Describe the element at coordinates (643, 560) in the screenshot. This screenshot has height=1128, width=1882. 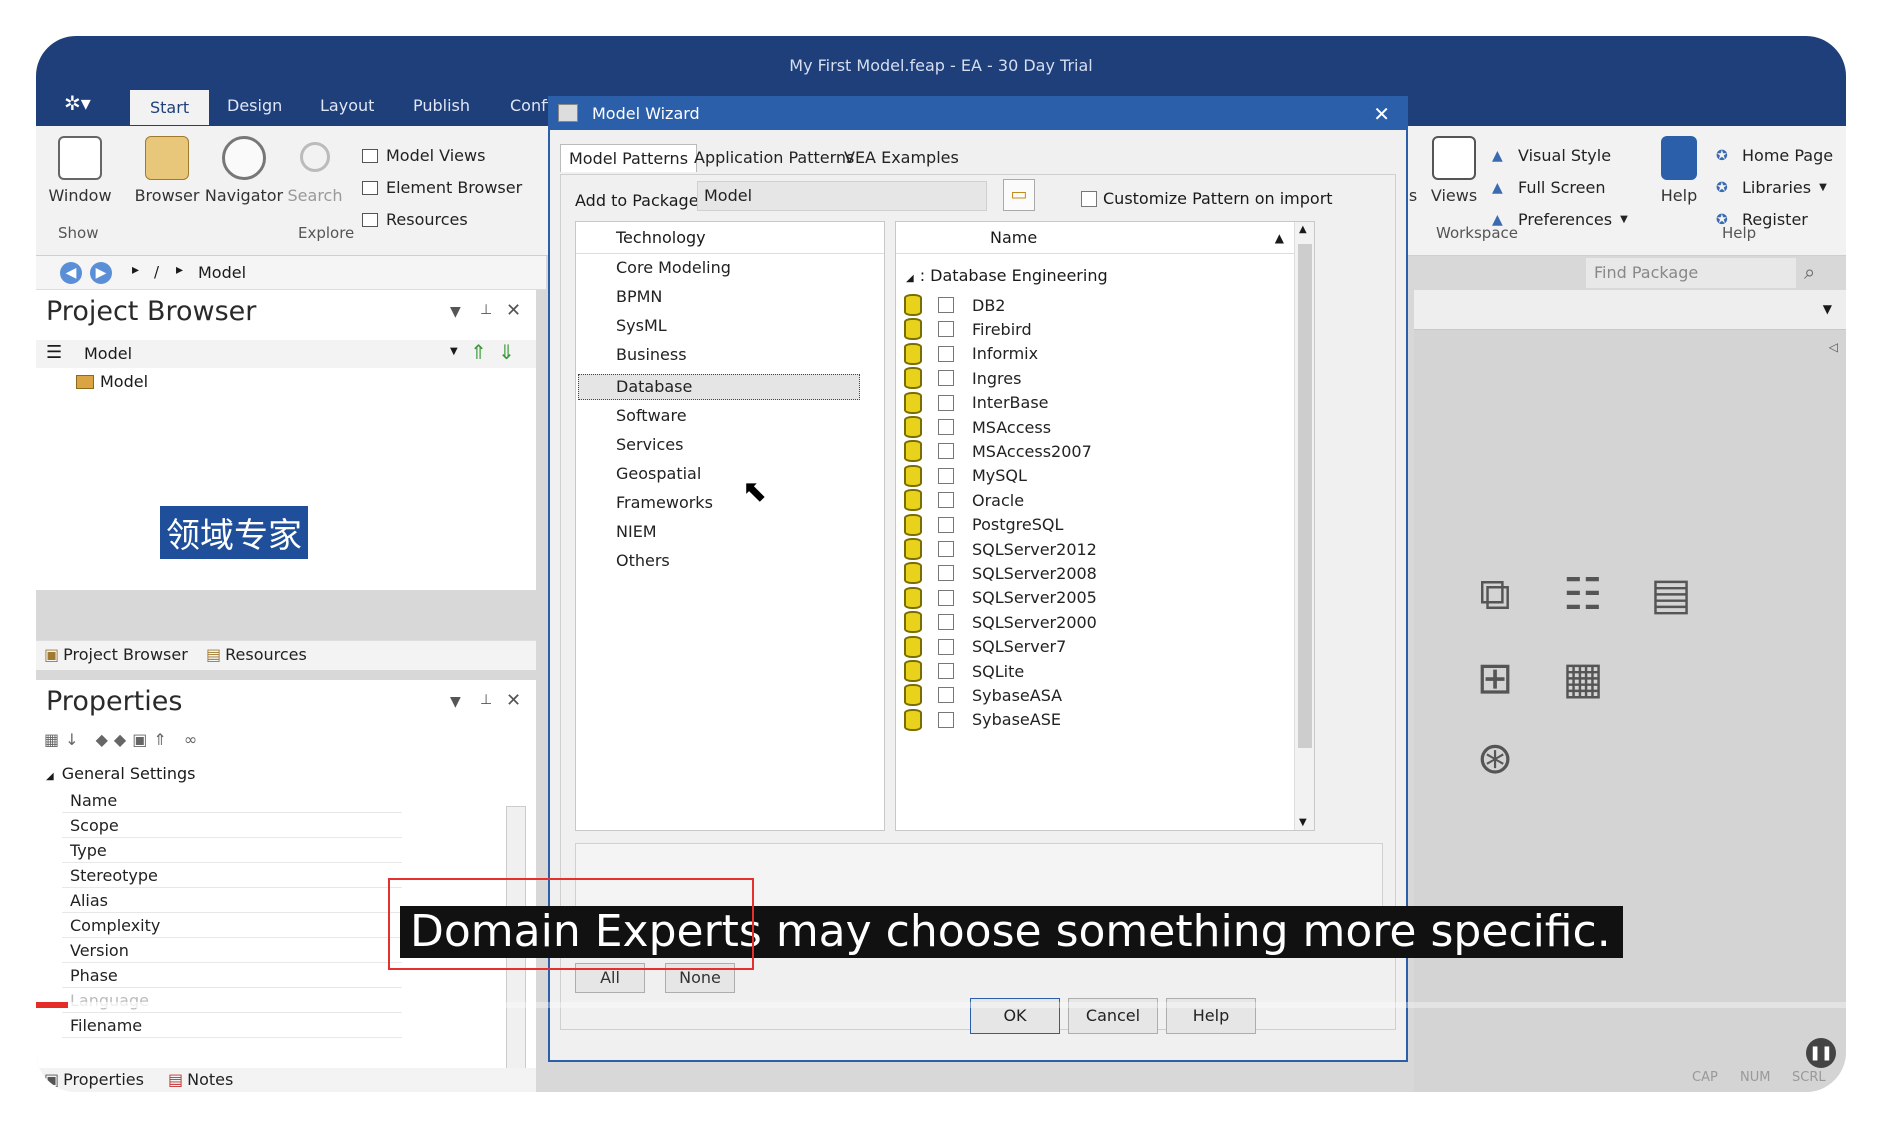
I see `tech-others: Others` at that location.